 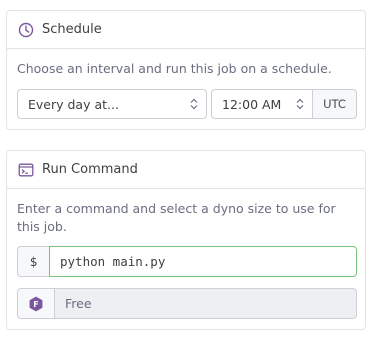 What do you see at coordinates (186, 30) in the screenshot?
I see `schedule-header: Schedule` at bounding box center [186, 30].